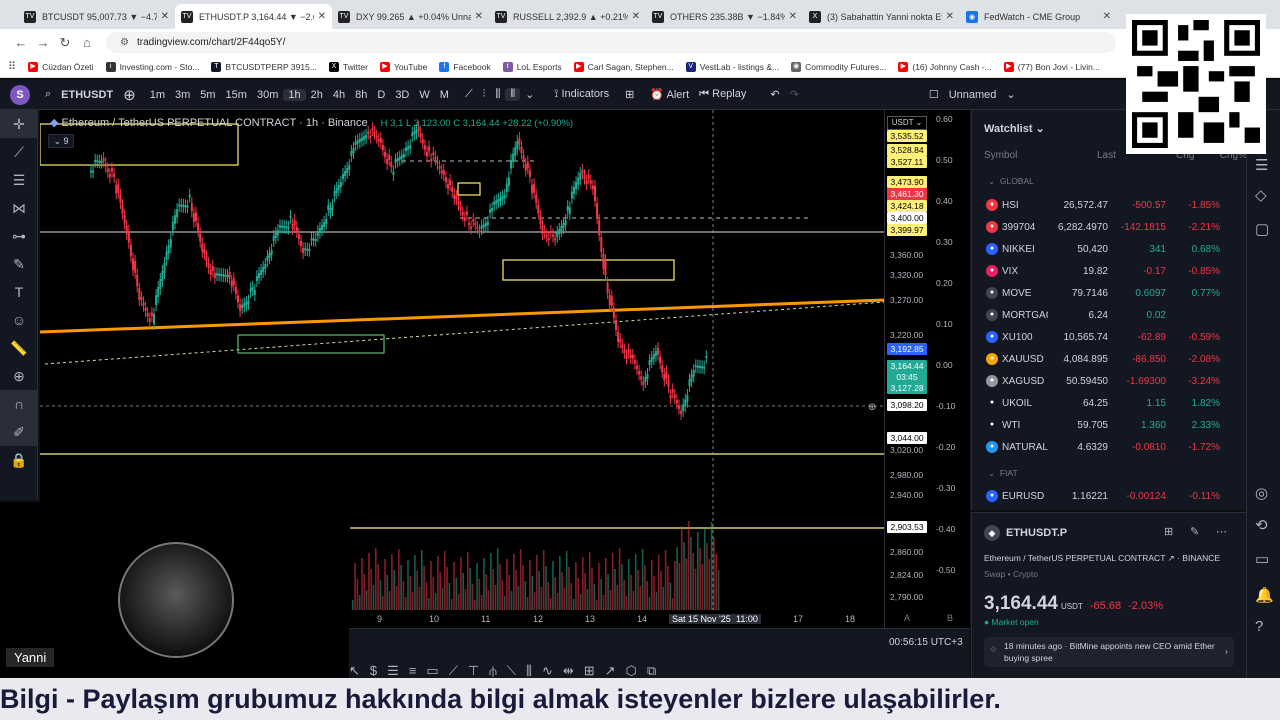 The image size is (1280, 720). What do you see at coordinates (631, 671) in the screenshot?
I see `shapes-icon: ⬡` at bounding box center [631, 671].